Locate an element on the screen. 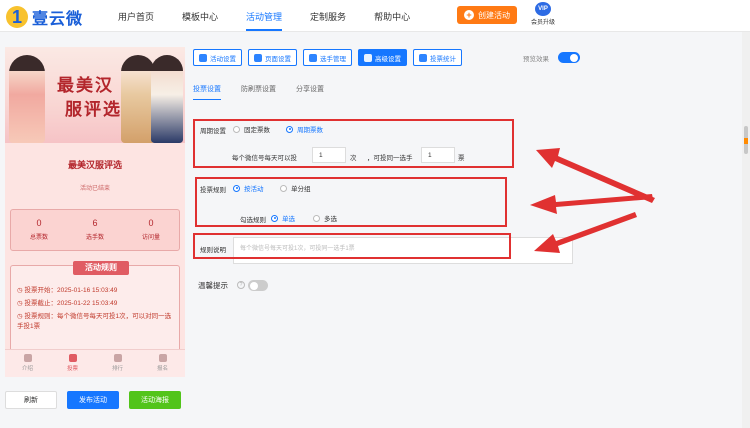  advanced-settings-button: 高级设置 is located at coordinates (382, 57).